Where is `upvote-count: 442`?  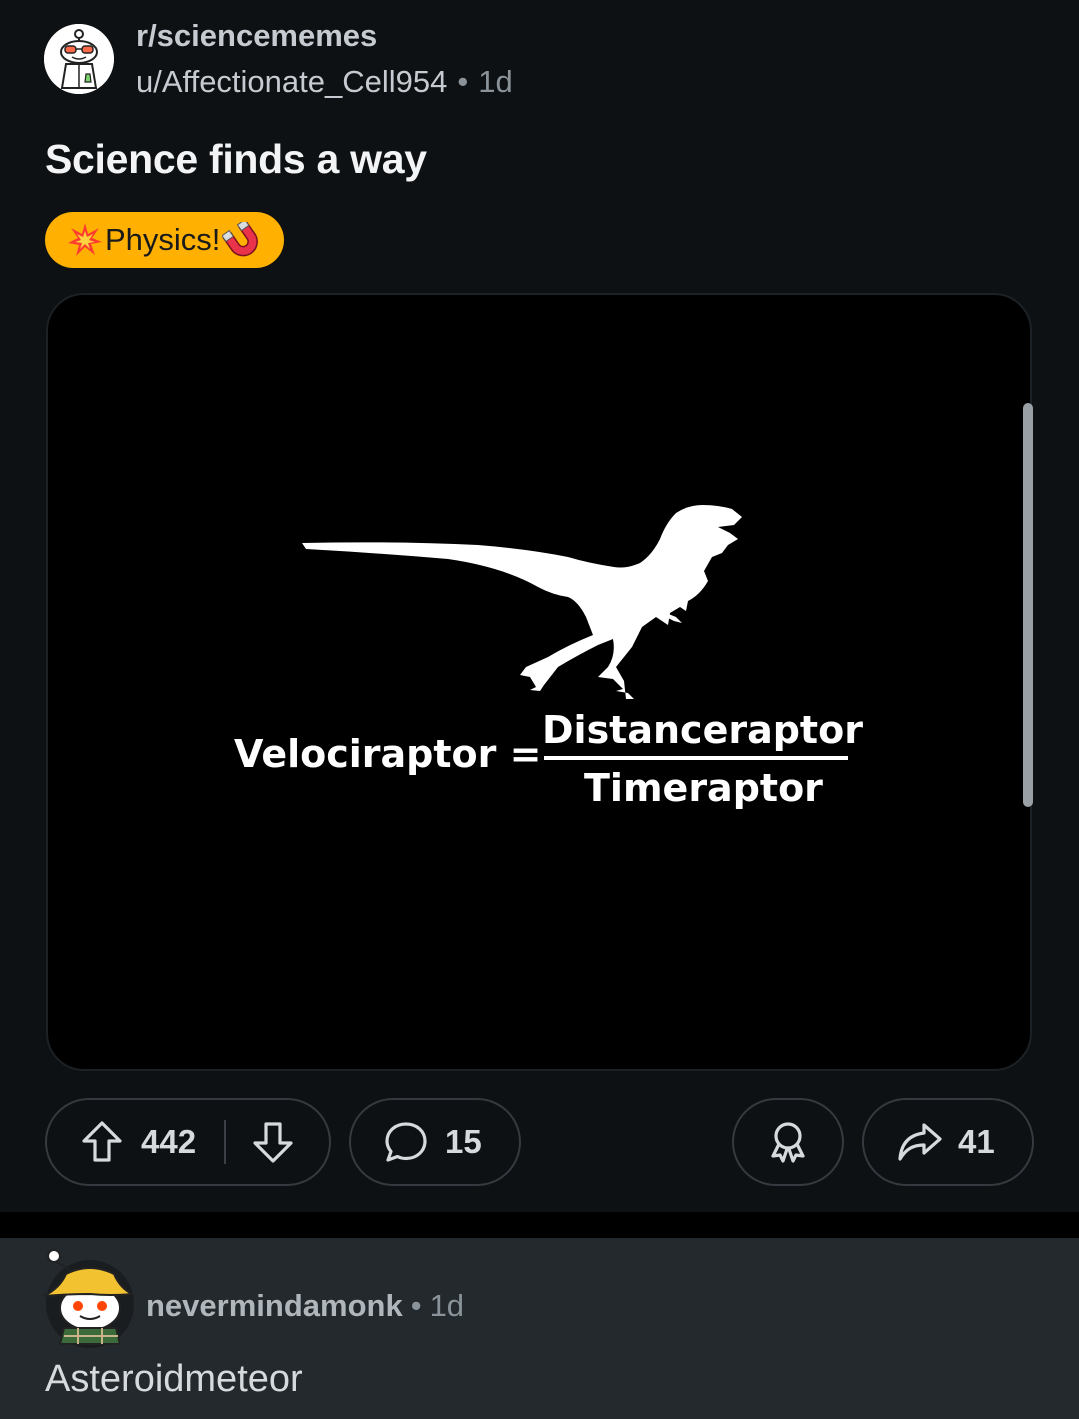
upvote-count: 442 is located at coordinates (169, 1141).